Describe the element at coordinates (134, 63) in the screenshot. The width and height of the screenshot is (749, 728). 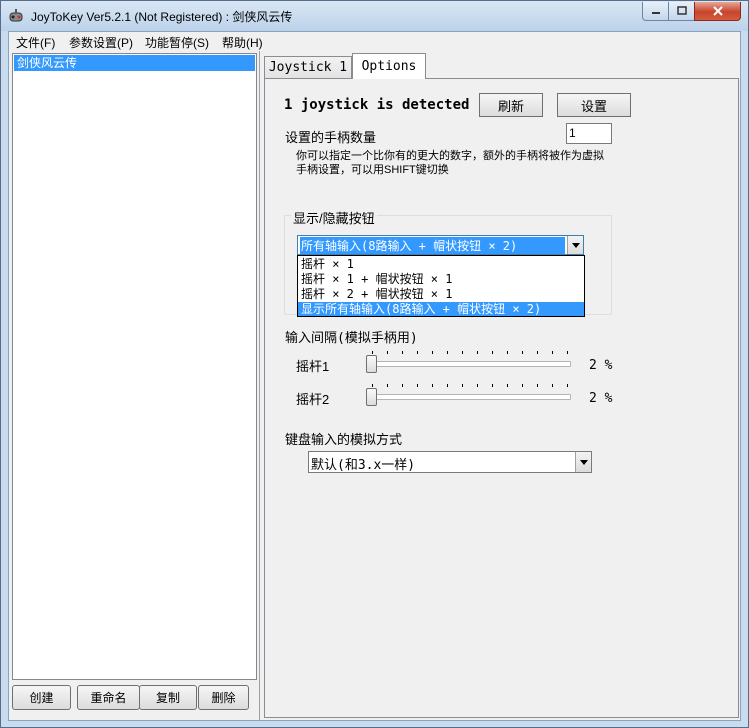
I see `config-list-item: 剑侠风云传` at that location.